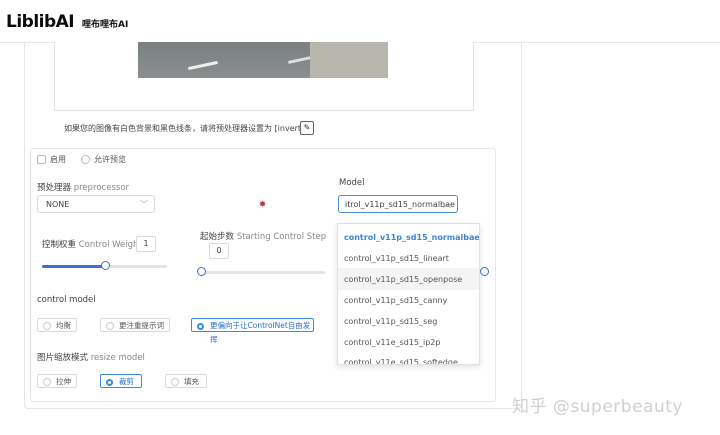  I want to click on preprocessor-label: 预处理器 preprocessor, so click(83, 188).